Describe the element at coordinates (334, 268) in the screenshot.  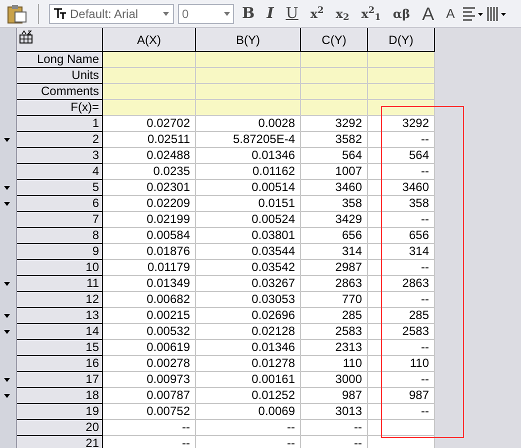
I see `table-cell: 2987` at that location.